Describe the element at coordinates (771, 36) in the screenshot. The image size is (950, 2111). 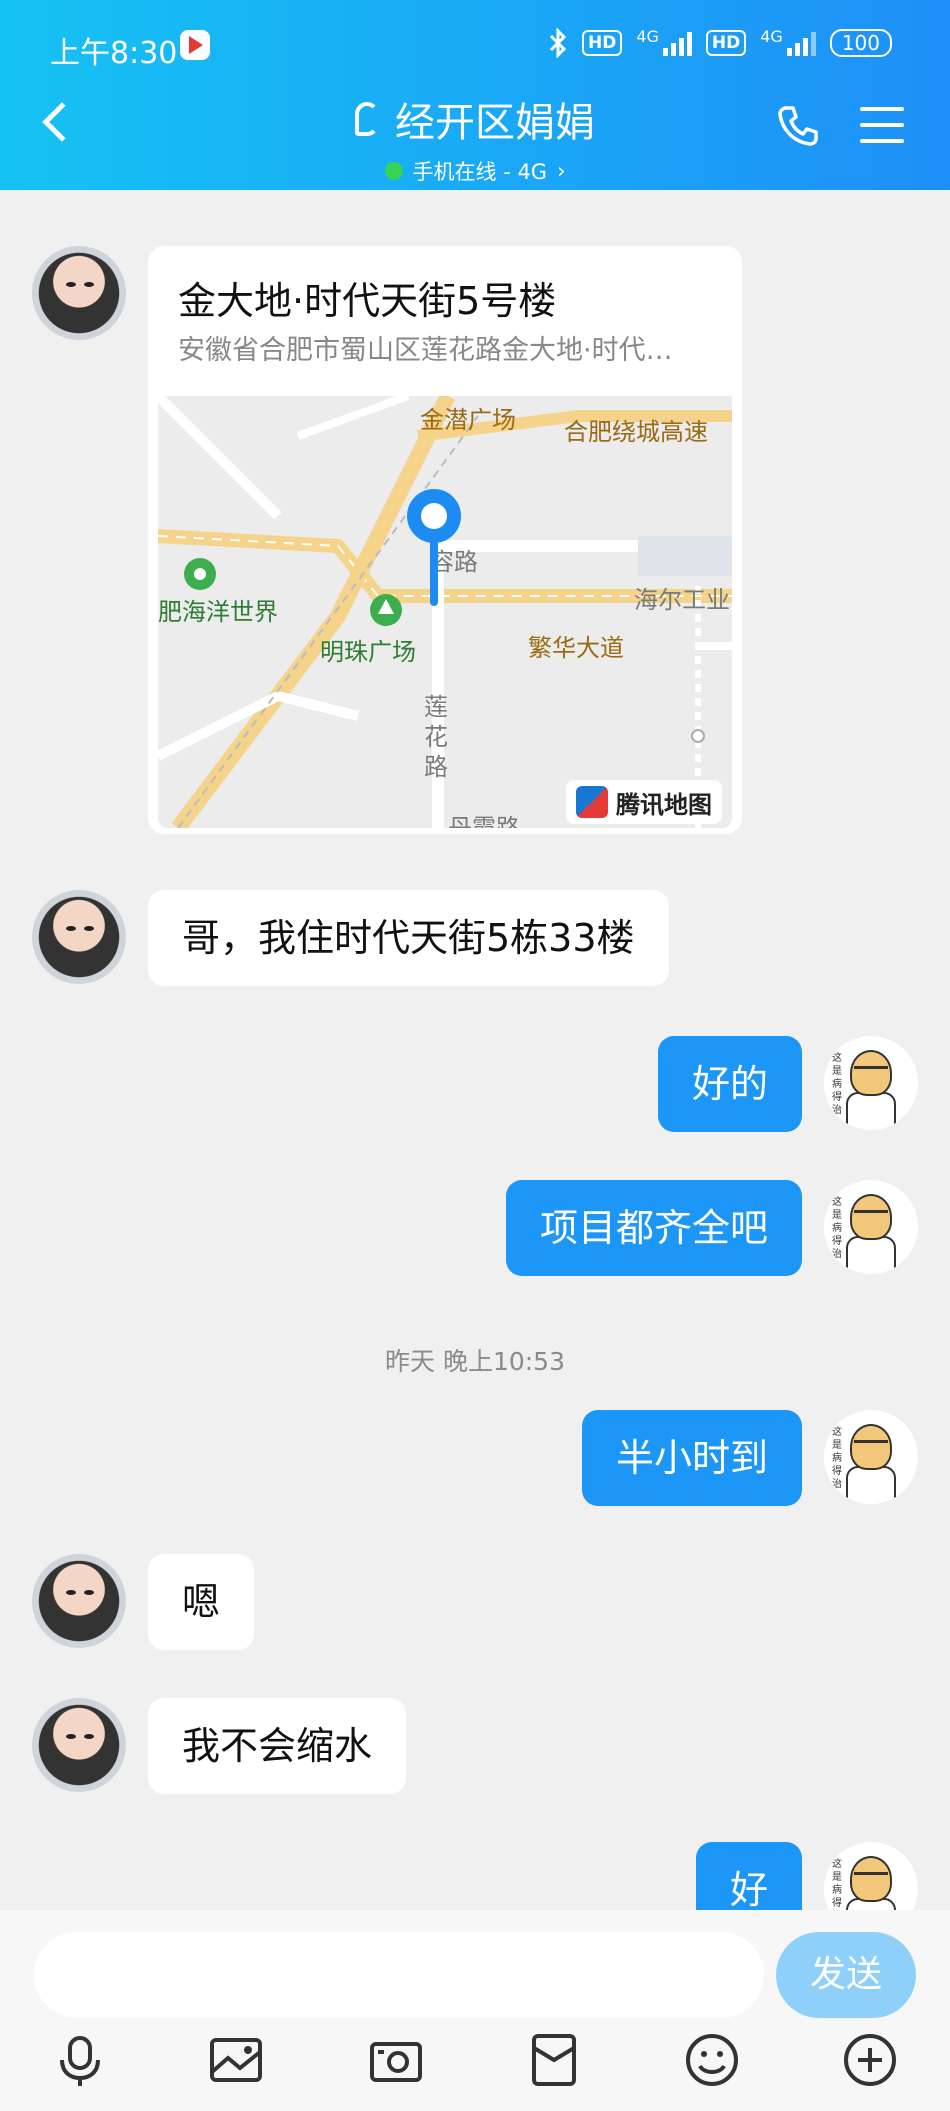
I see `network-label-2: 4G` at that location.